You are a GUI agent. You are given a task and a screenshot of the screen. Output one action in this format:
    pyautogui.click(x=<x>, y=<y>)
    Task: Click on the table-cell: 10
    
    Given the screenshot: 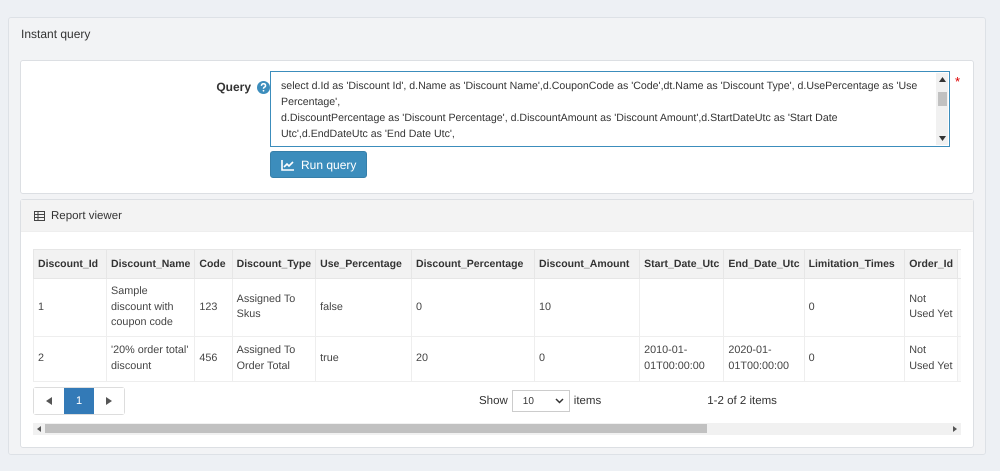 What is the action you would take?
    pyautogui.click(x=587, y=307)
    